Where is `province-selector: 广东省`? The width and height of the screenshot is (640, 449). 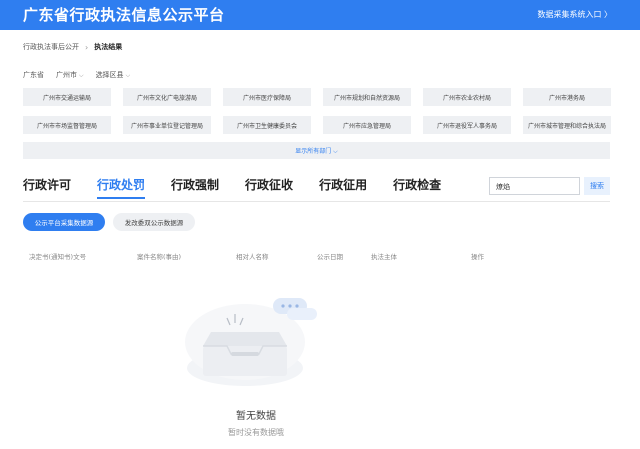 province-selector: 广东省 is located at coordinates (33, 75).